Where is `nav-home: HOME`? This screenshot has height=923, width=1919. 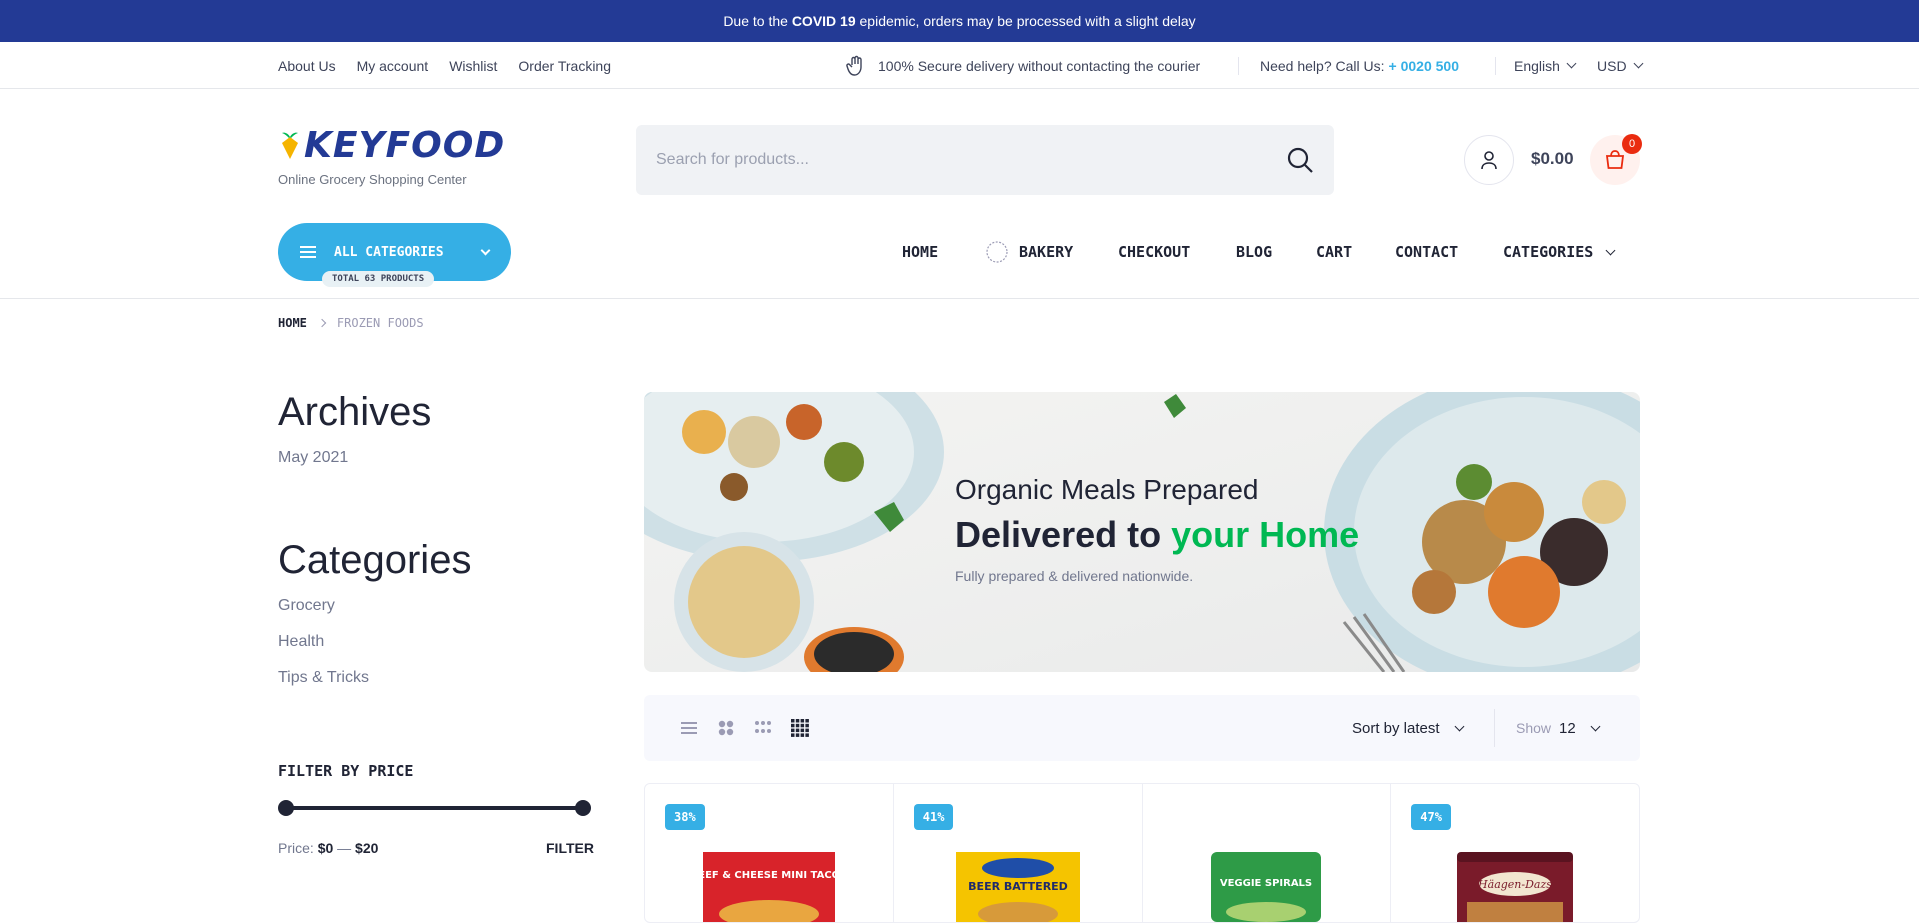
nav-home: HOME is located at coordinates (920, 252).